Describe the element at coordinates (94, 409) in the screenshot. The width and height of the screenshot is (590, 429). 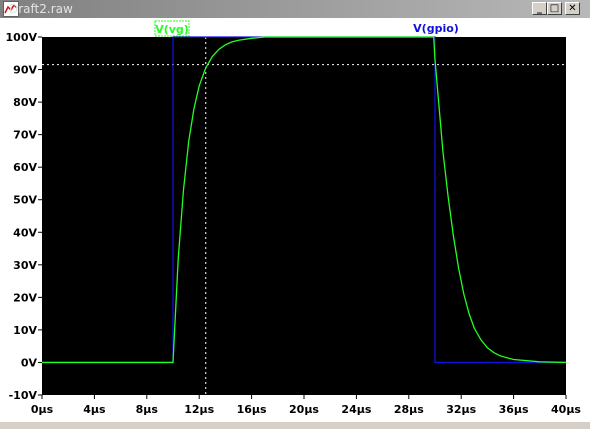
I see `x-tick-label: 4µs` at that location.